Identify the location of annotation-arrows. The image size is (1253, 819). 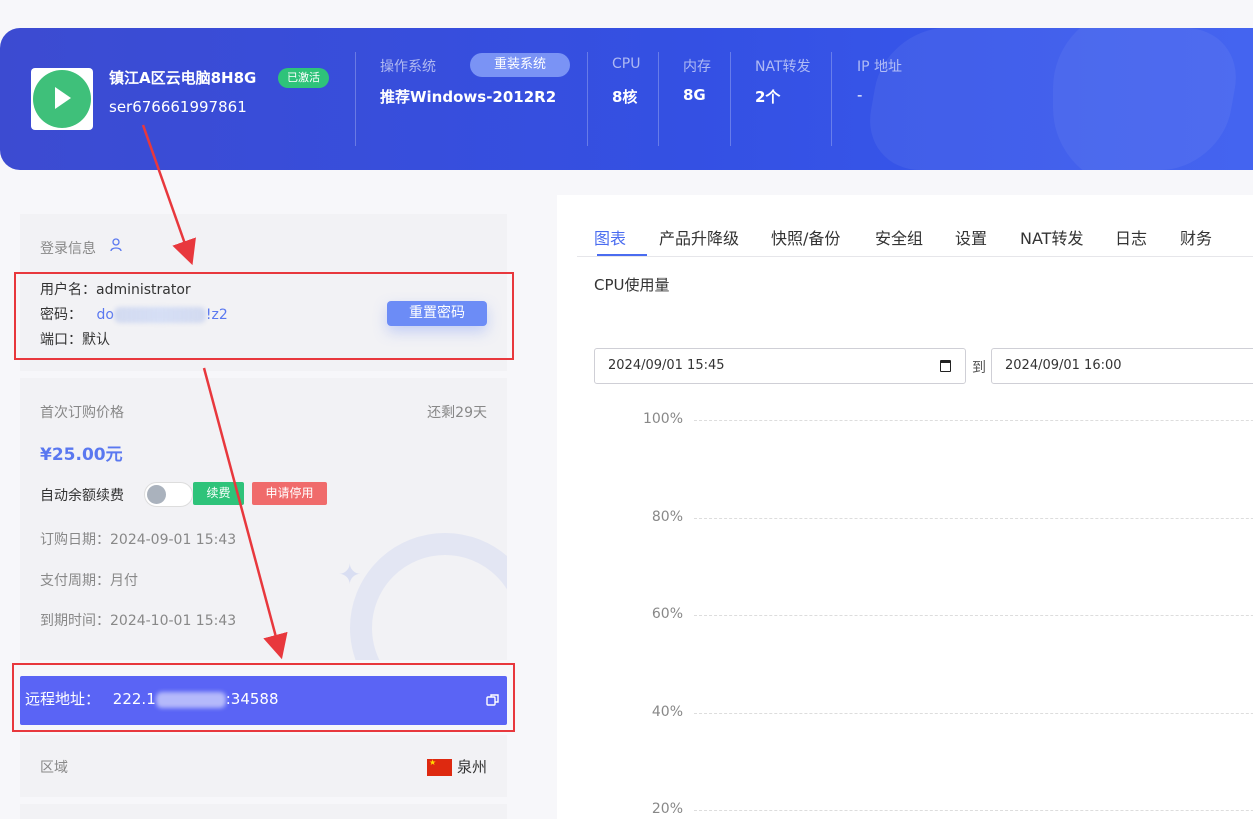
(214, 392).